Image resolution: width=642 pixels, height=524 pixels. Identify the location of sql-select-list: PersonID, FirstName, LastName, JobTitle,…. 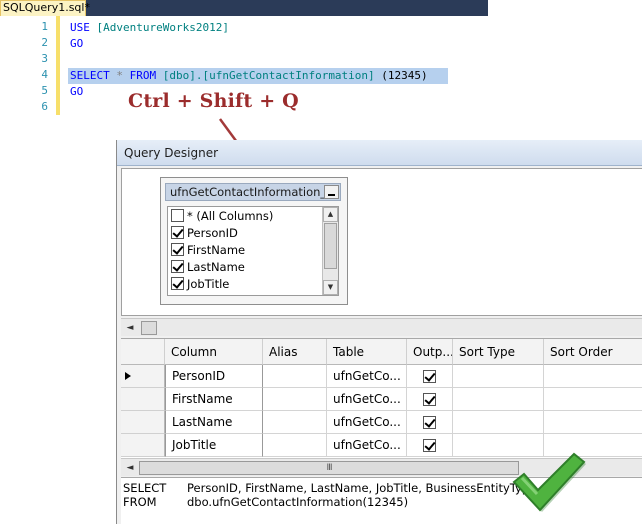
(362, 488).